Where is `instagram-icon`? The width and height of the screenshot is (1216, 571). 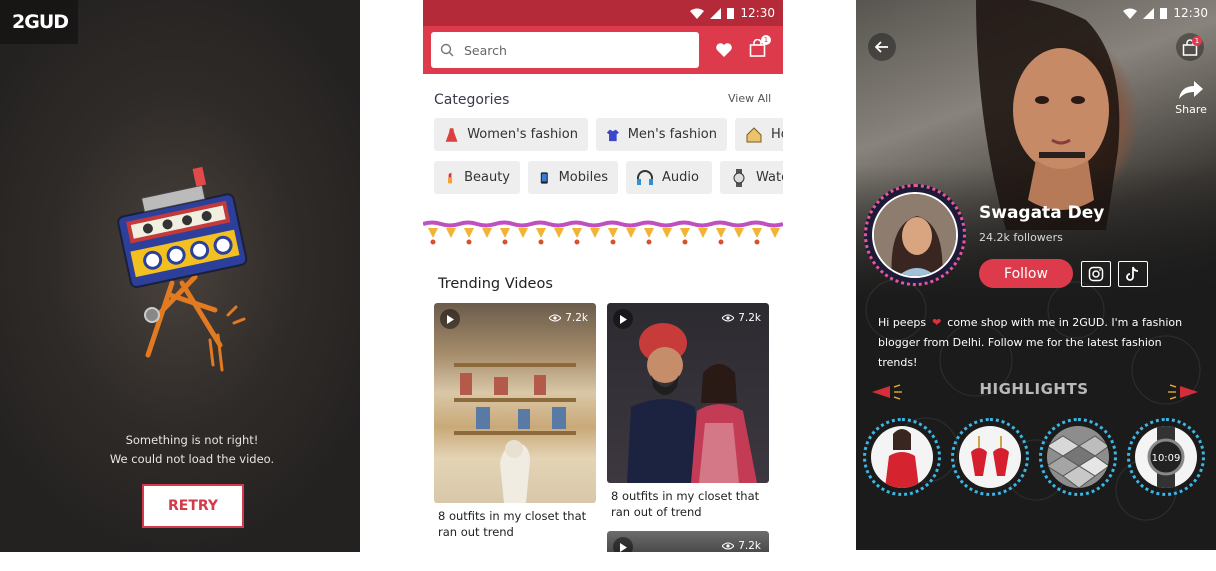 instagram-icon is located at coordinates (1096, 274).